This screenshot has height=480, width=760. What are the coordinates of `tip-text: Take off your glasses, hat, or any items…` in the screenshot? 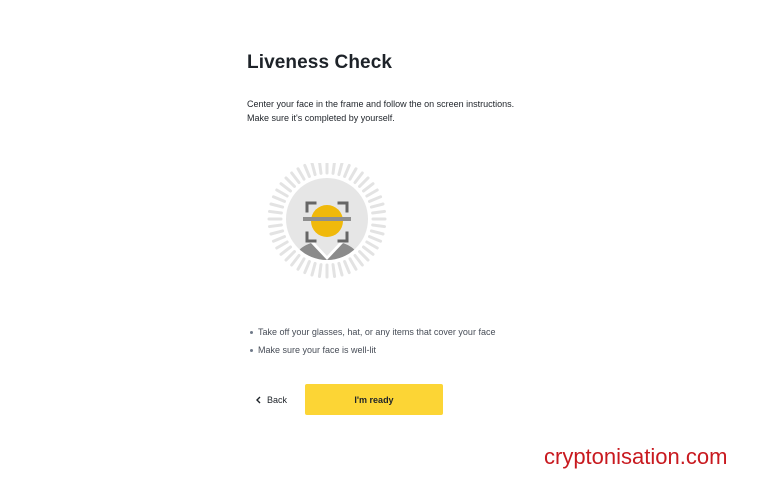 It's located at (377, 332).